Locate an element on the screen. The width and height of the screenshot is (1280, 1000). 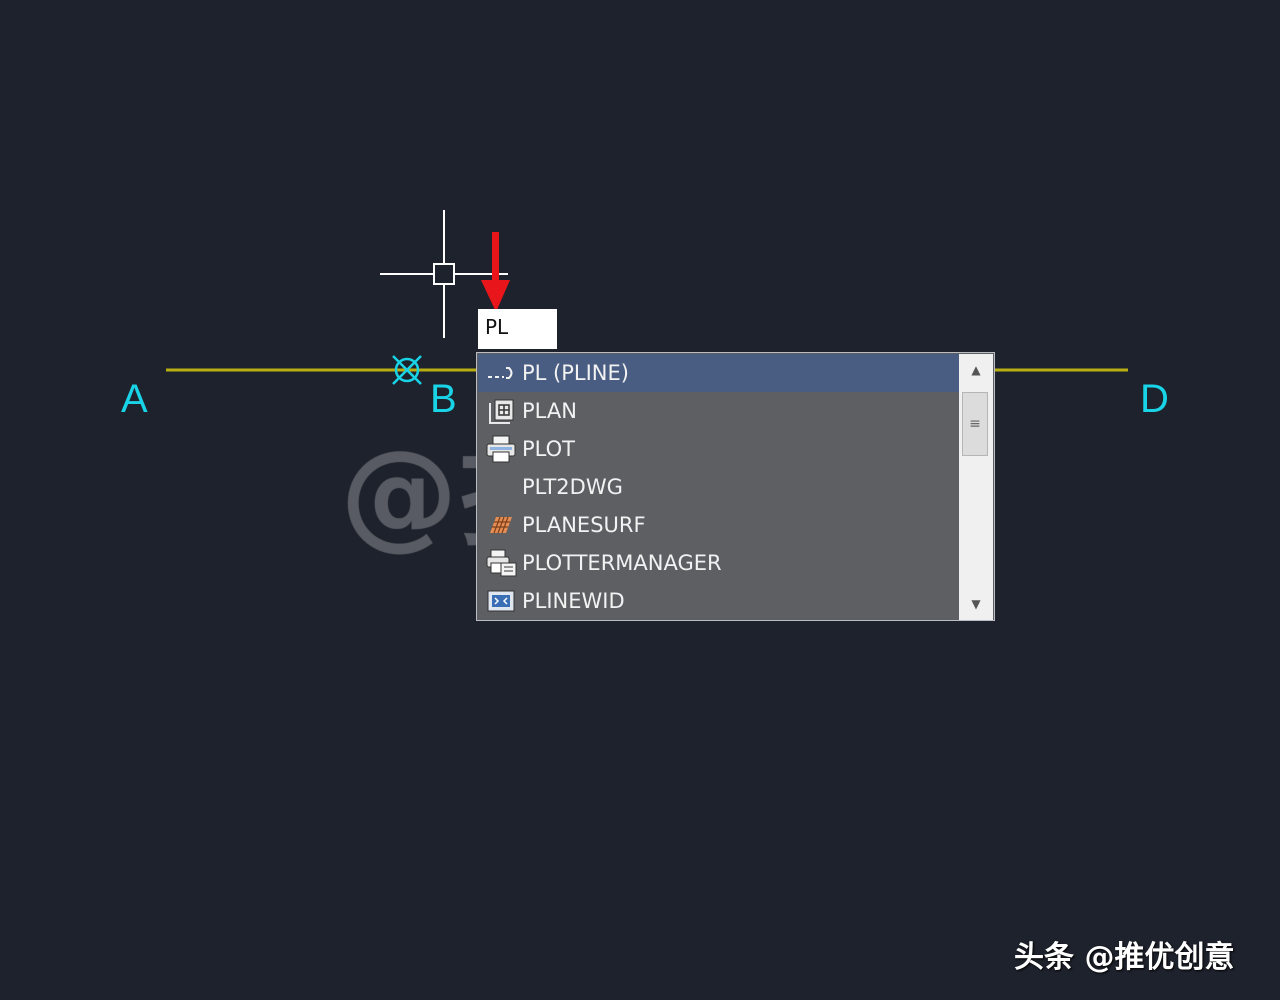
polyline-icon is located at coordinates (501, 373).